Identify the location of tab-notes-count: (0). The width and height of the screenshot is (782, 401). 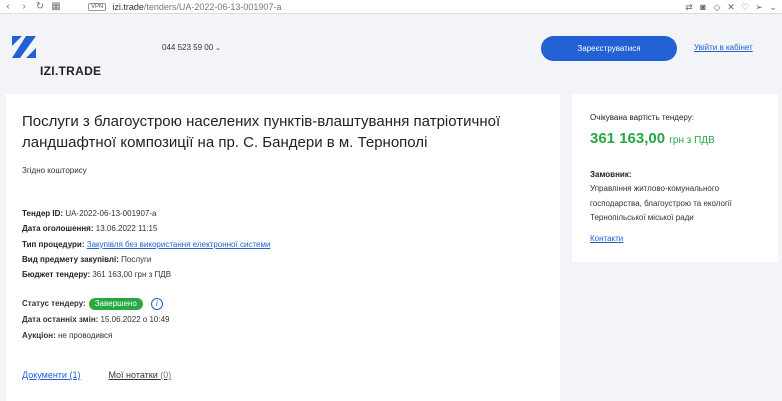
(166, 375).